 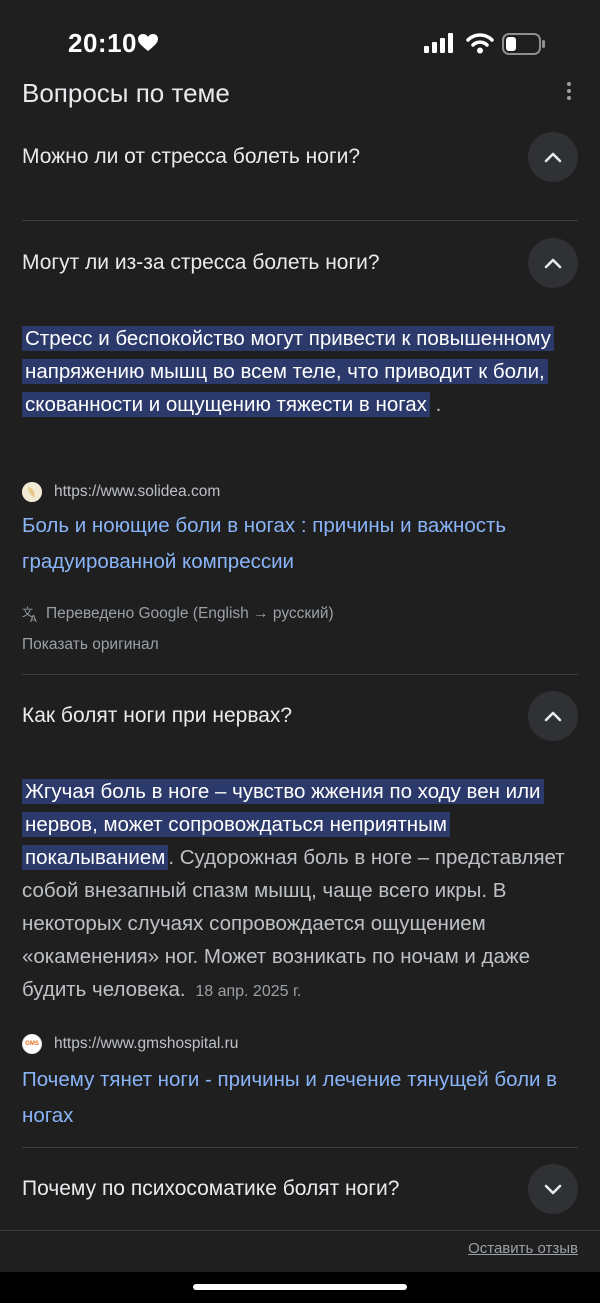 I want to click on answer-date: 18 апр. 2025 г., so click(x=248, y=991).